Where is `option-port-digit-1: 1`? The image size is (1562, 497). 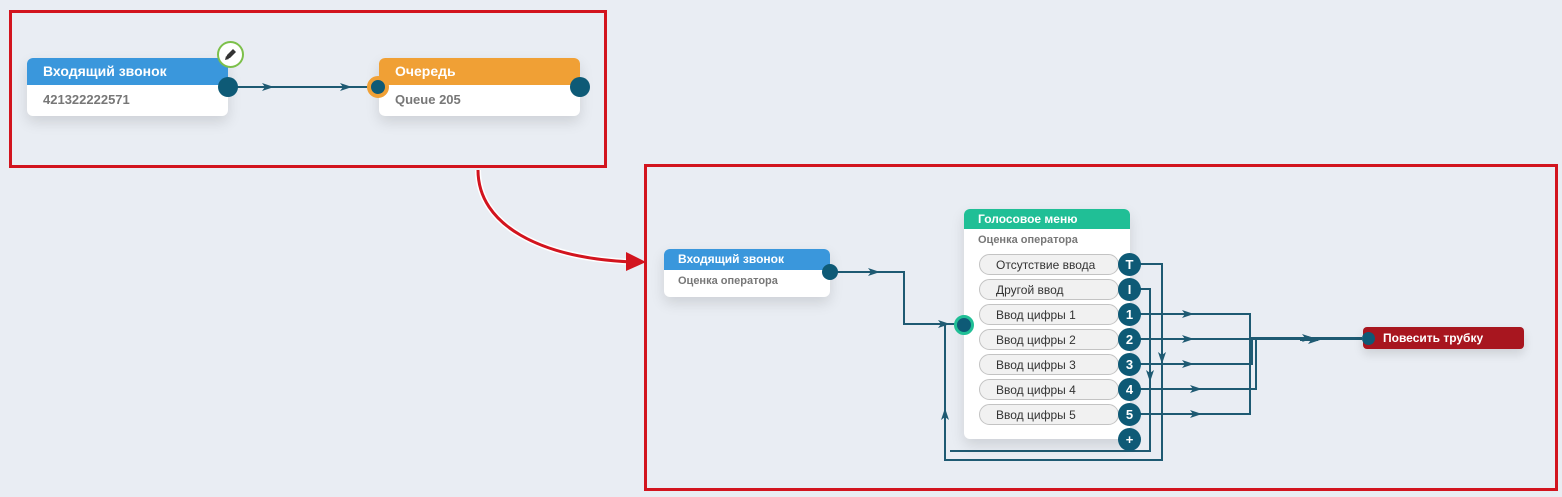 option-port-digit-1: 1 is located at coordinates (1129, 314).